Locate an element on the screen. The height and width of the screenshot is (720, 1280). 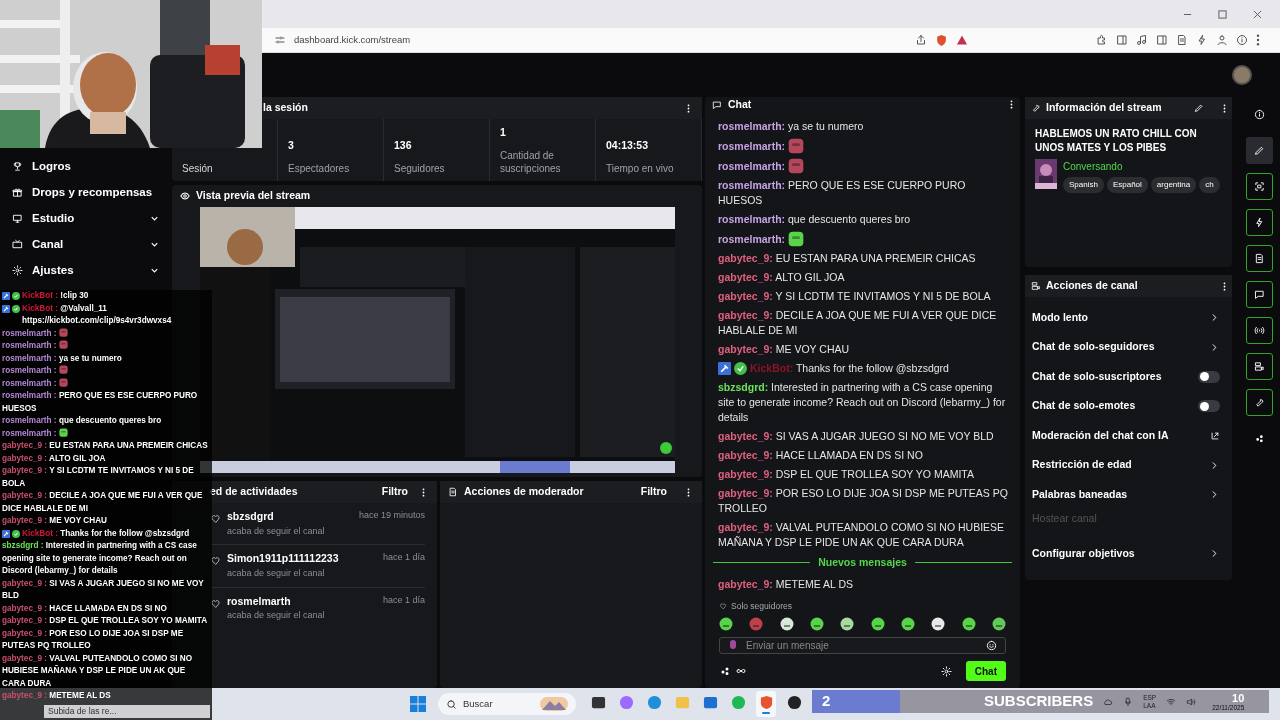
stat-label: Sesión is located at coordinates (229, 168).